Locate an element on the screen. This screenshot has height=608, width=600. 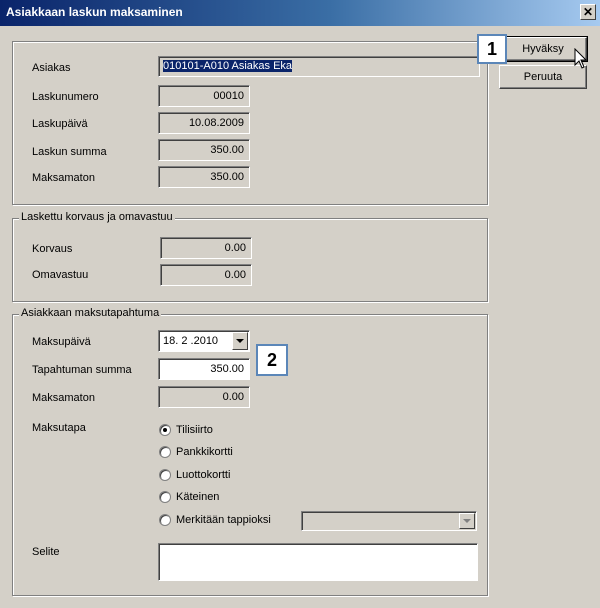
payment-date-label: Maksupäivä is located at coordinates (61, 342).